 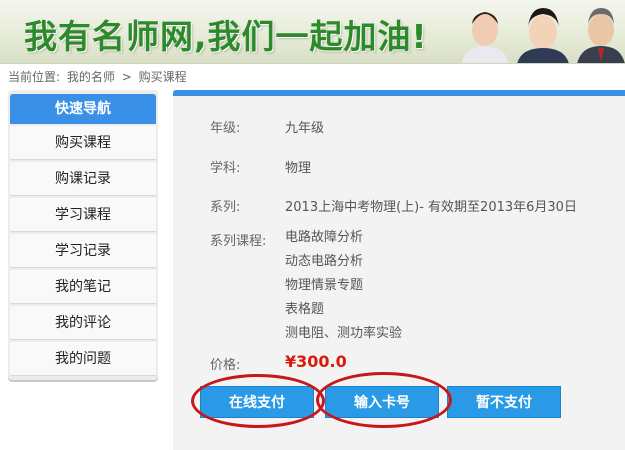 What do you see at coordinates (543, 35) in the screenshot?
I see `people-photo-icon` at bounding box center [543, 35].